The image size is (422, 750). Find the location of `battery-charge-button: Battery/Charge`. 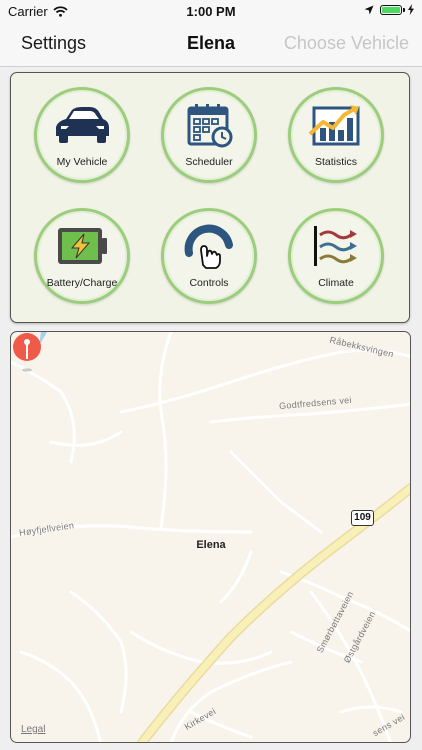

battery-charge-button: Battery/Charge is located at coordinates (82, 256).